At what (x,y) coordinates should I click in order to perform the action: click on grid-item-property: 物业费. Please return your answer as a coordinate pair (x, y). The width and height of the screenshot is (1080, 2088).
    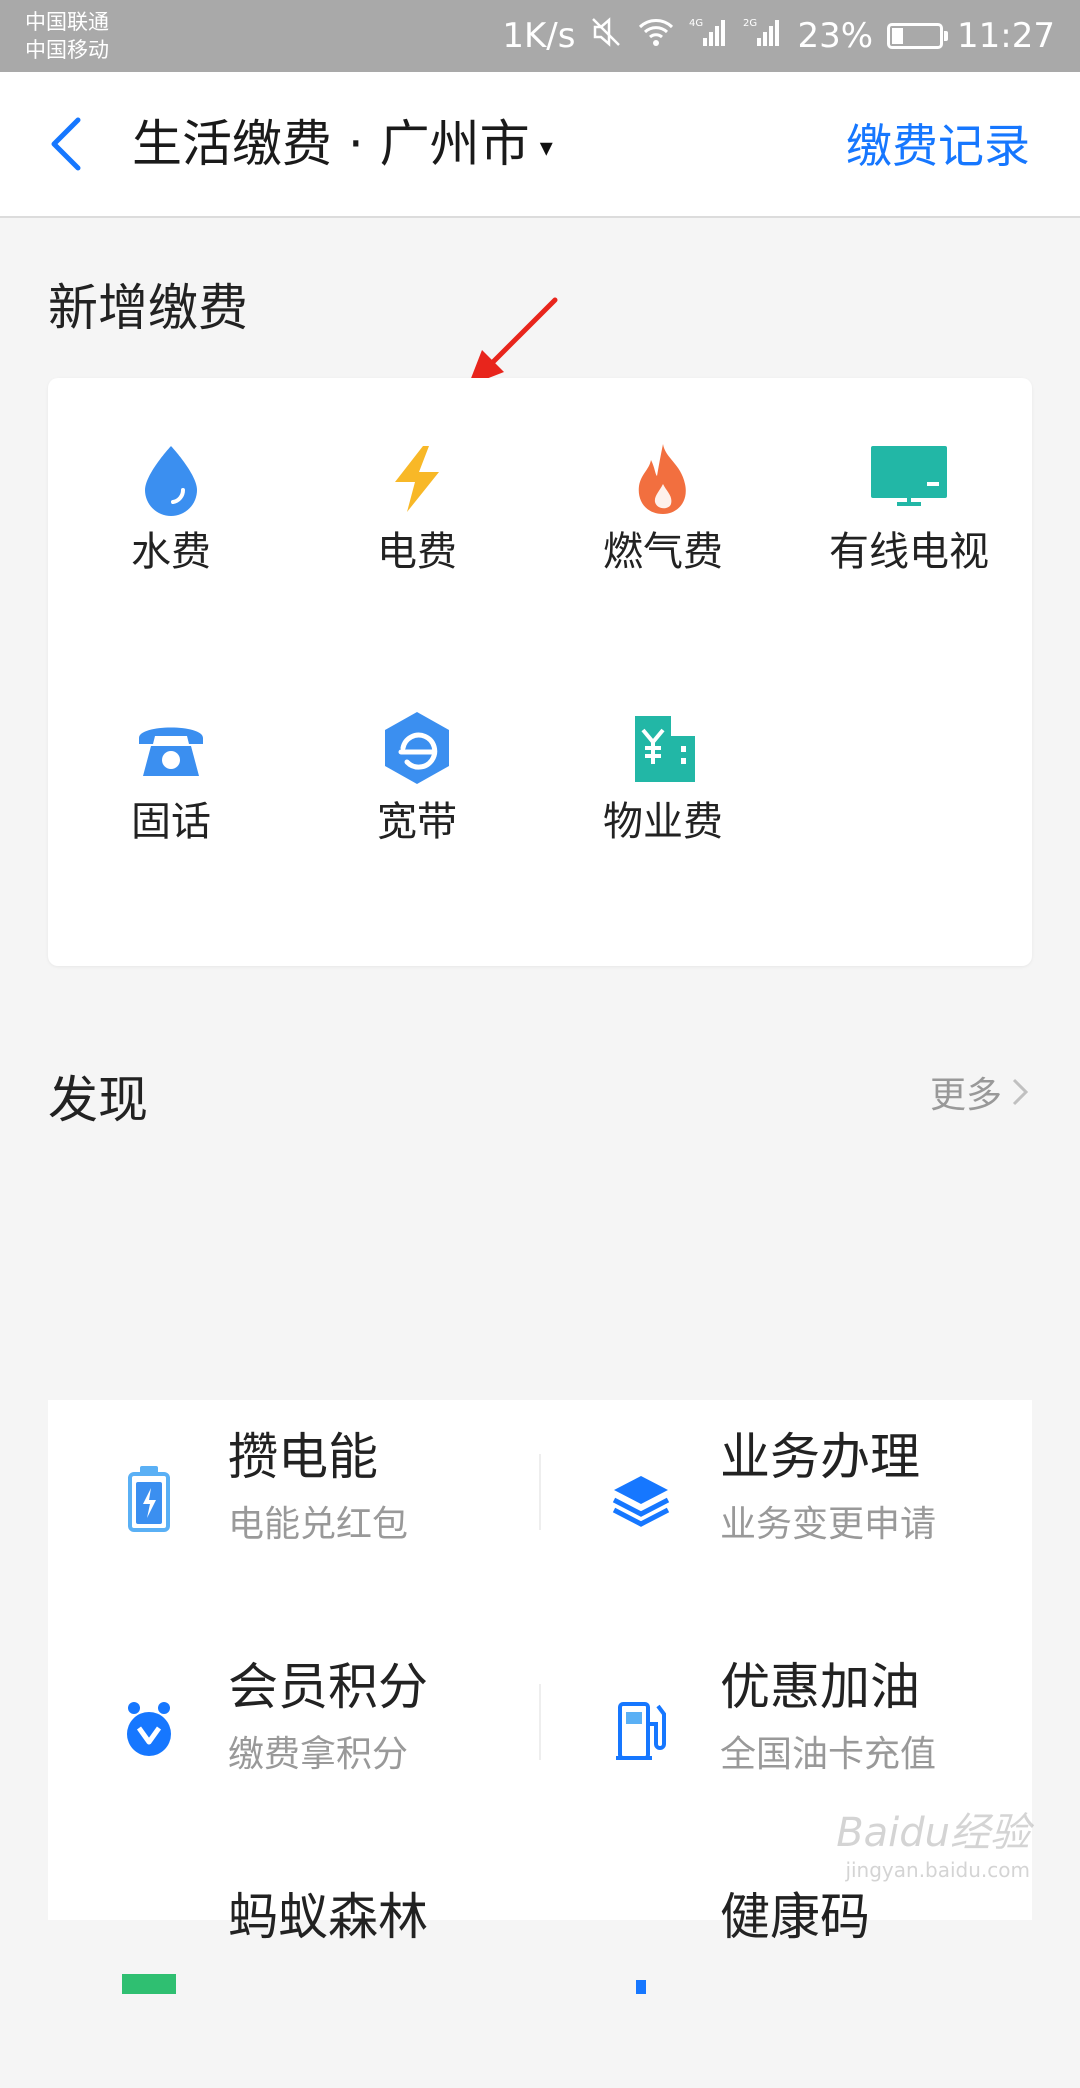
    Looking at the image, I should click on (663, 748).